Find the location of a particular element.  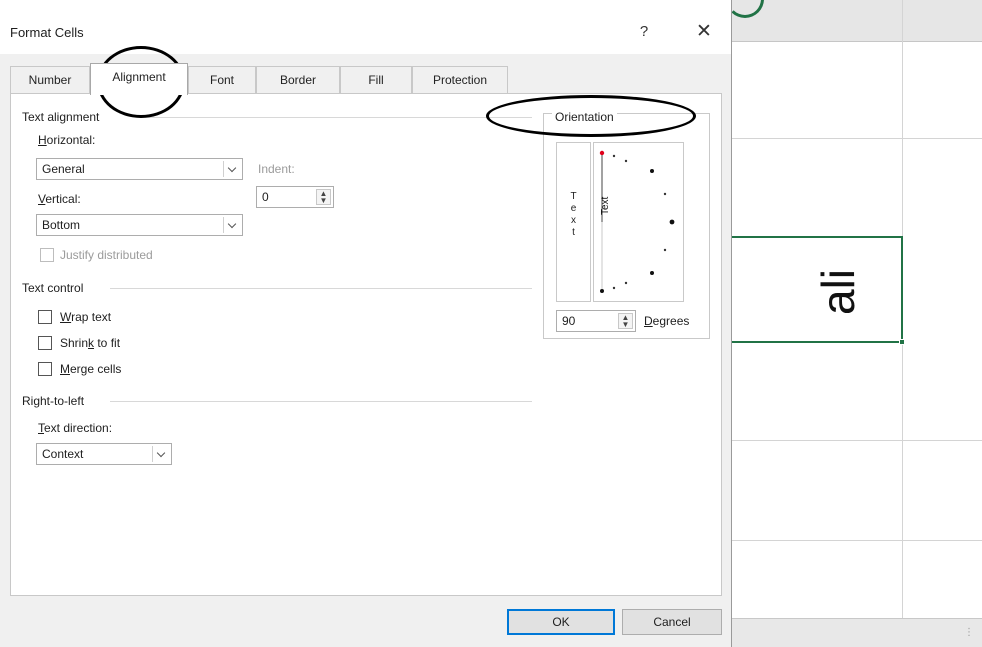

tab-font: Font is located at coordinates (222, 80).